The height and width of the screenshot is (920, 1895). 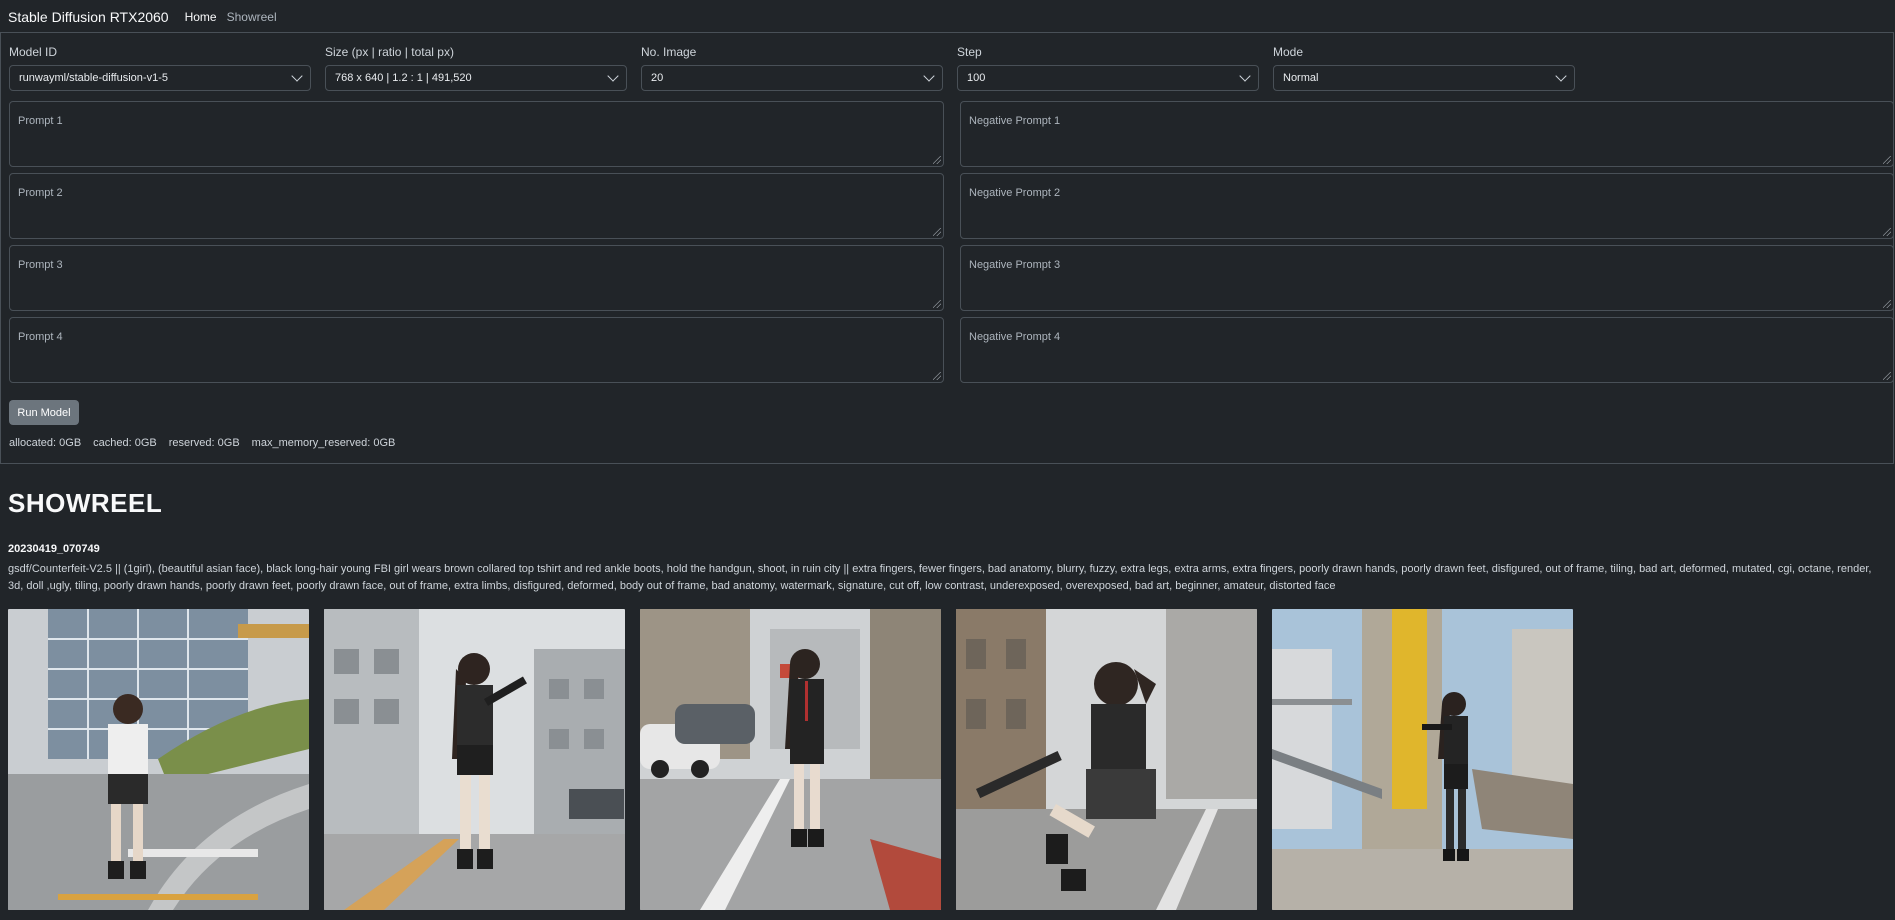 What do you see at coordinates (476, 206) in the screenshot?
I see `prompt-2-textarea: Prompt 2` at bounding box center [476, 206].